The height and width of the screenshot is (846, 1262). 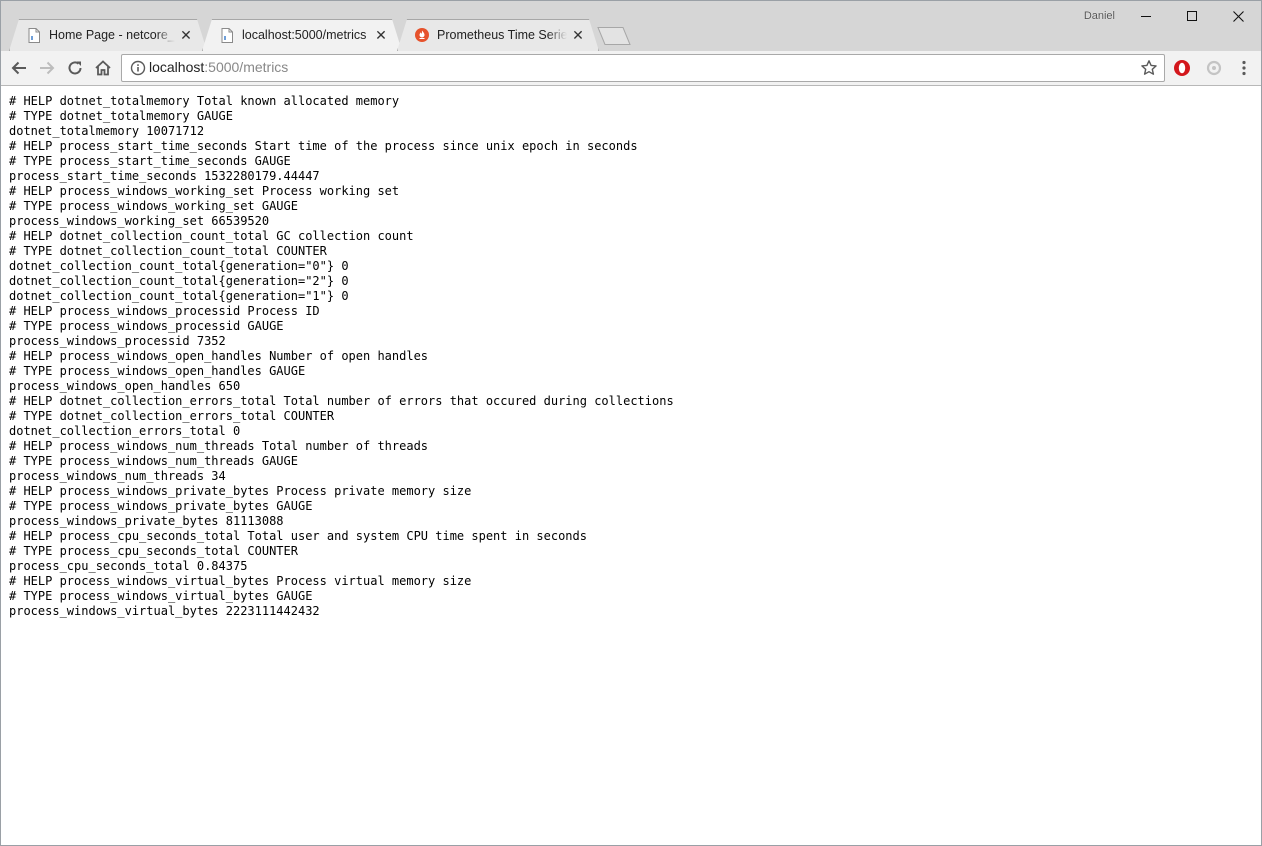 I want to click on metrics-line: process_windows_working_set 66539520, so click(x=139, y=221).